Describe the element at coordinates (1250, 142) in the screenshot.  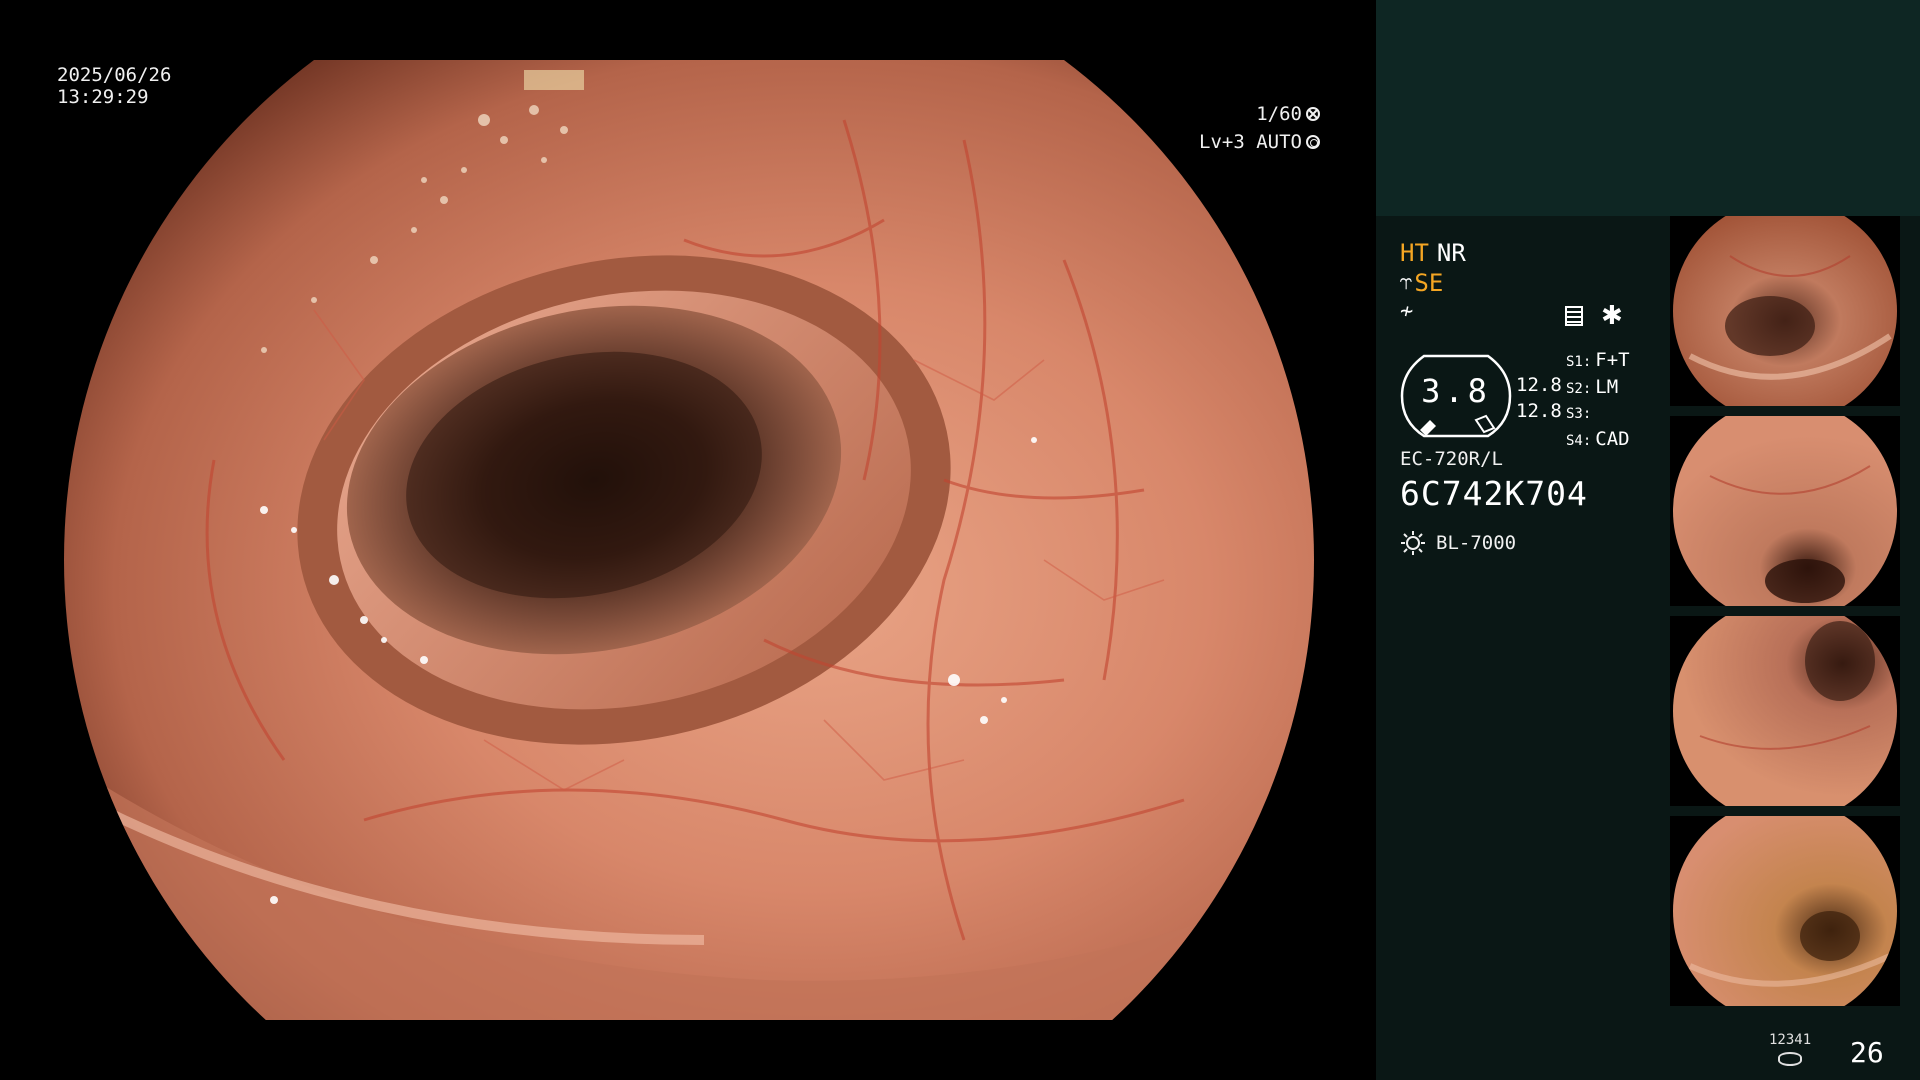
I see `level-auto-text: Lv+3 AUTO` at that location.